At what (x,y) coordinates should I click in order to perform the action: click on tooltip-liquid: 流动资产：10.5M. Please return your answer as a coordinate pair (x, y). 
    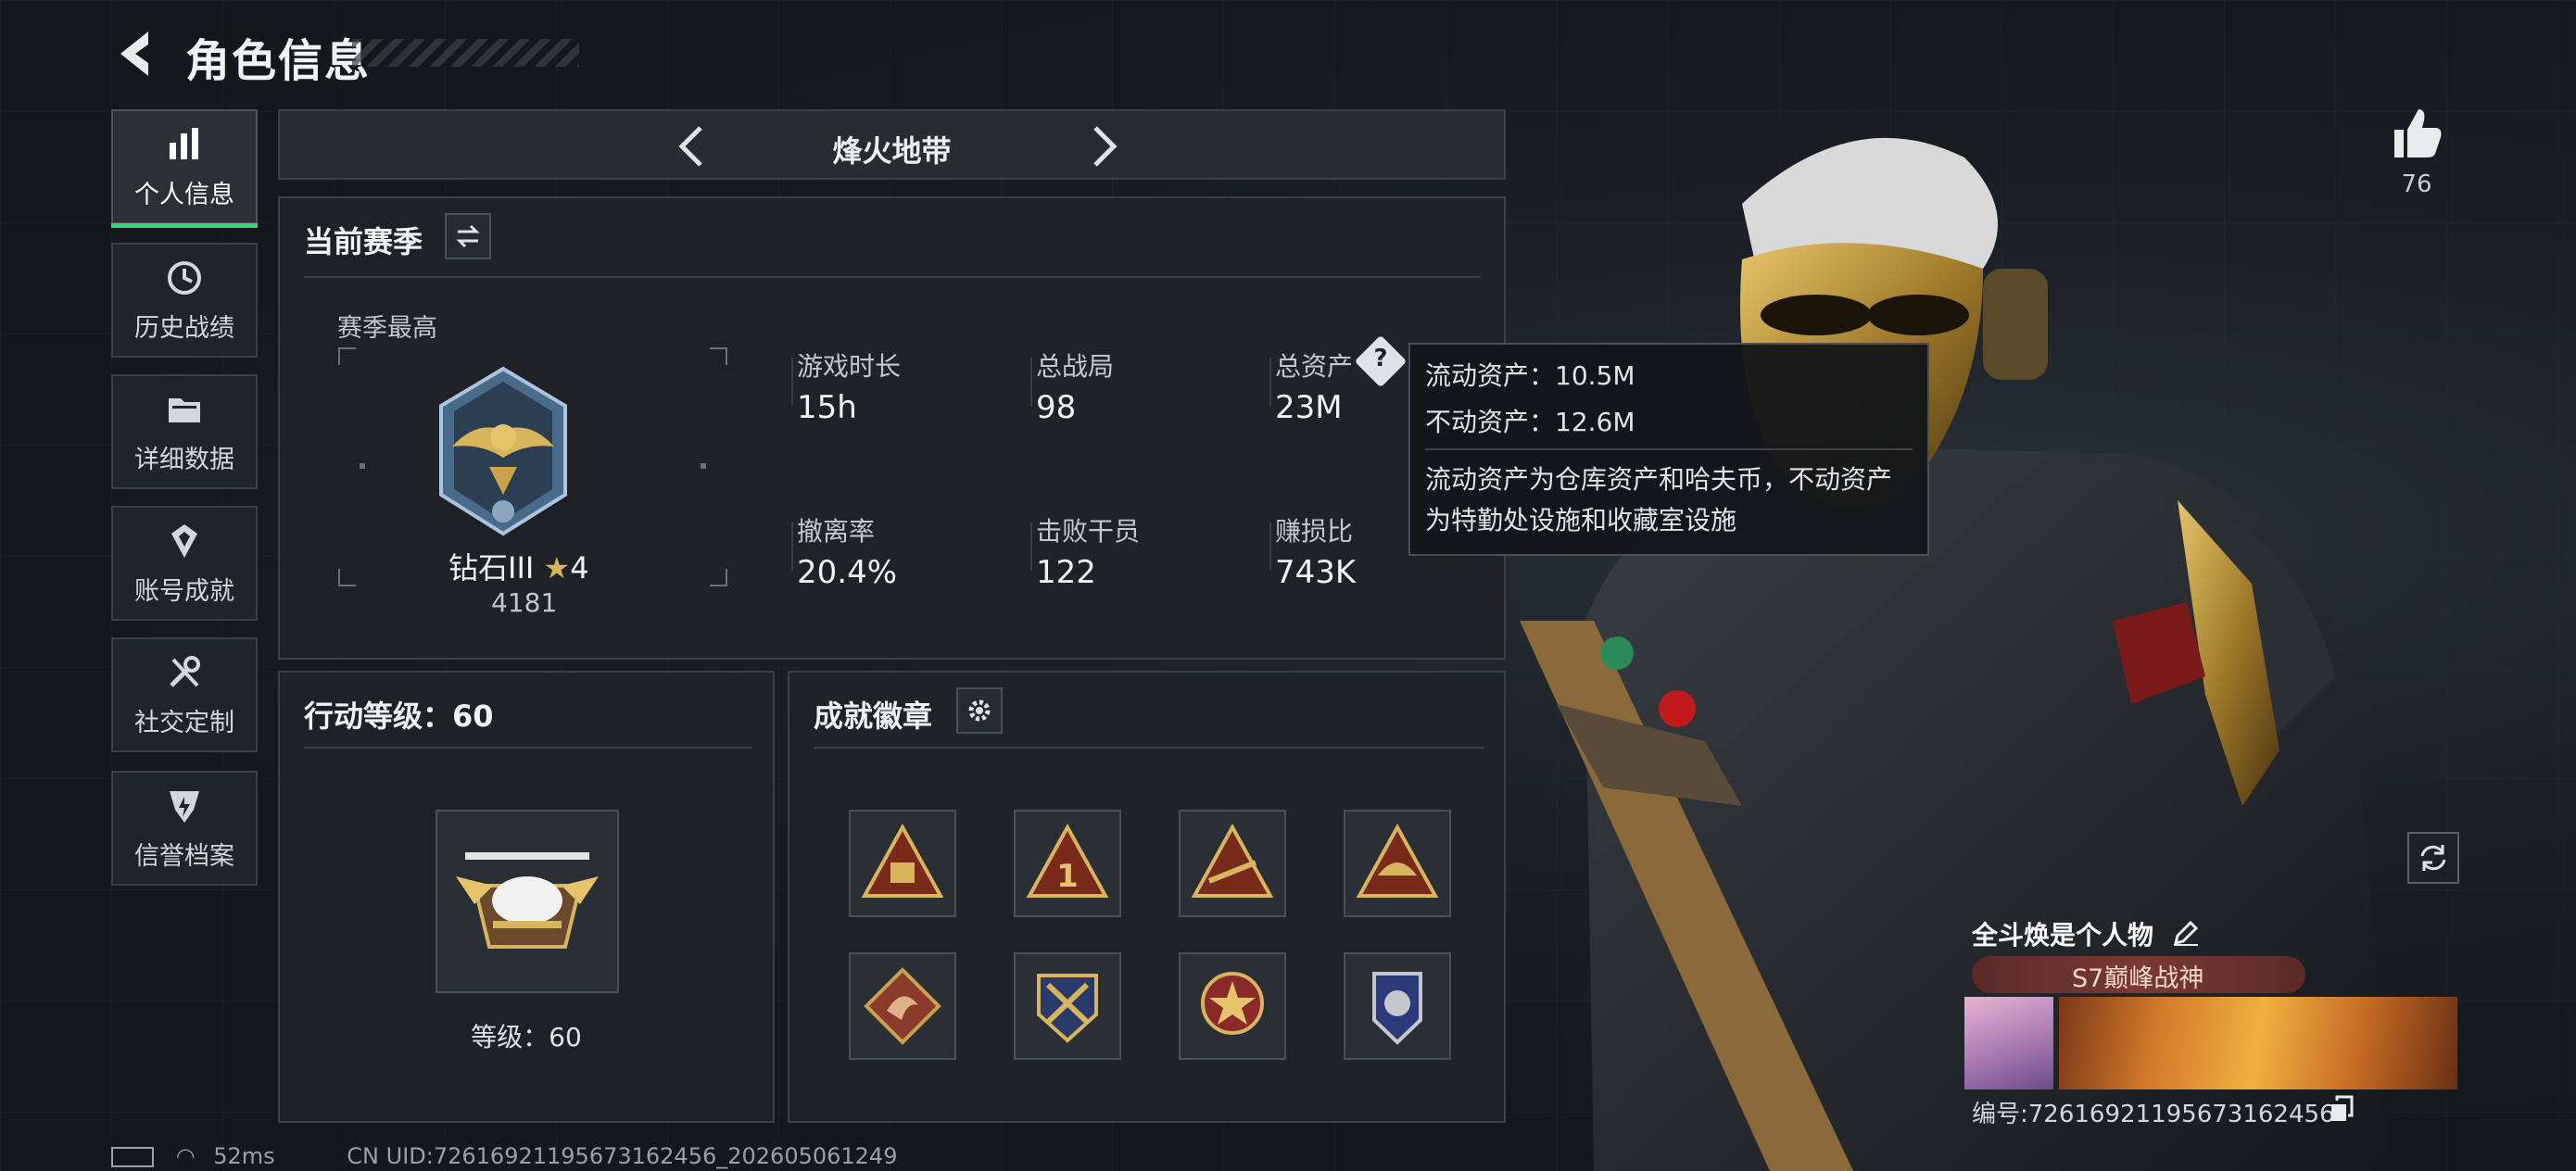
    Looking at the image, I should click on (1530, 376).